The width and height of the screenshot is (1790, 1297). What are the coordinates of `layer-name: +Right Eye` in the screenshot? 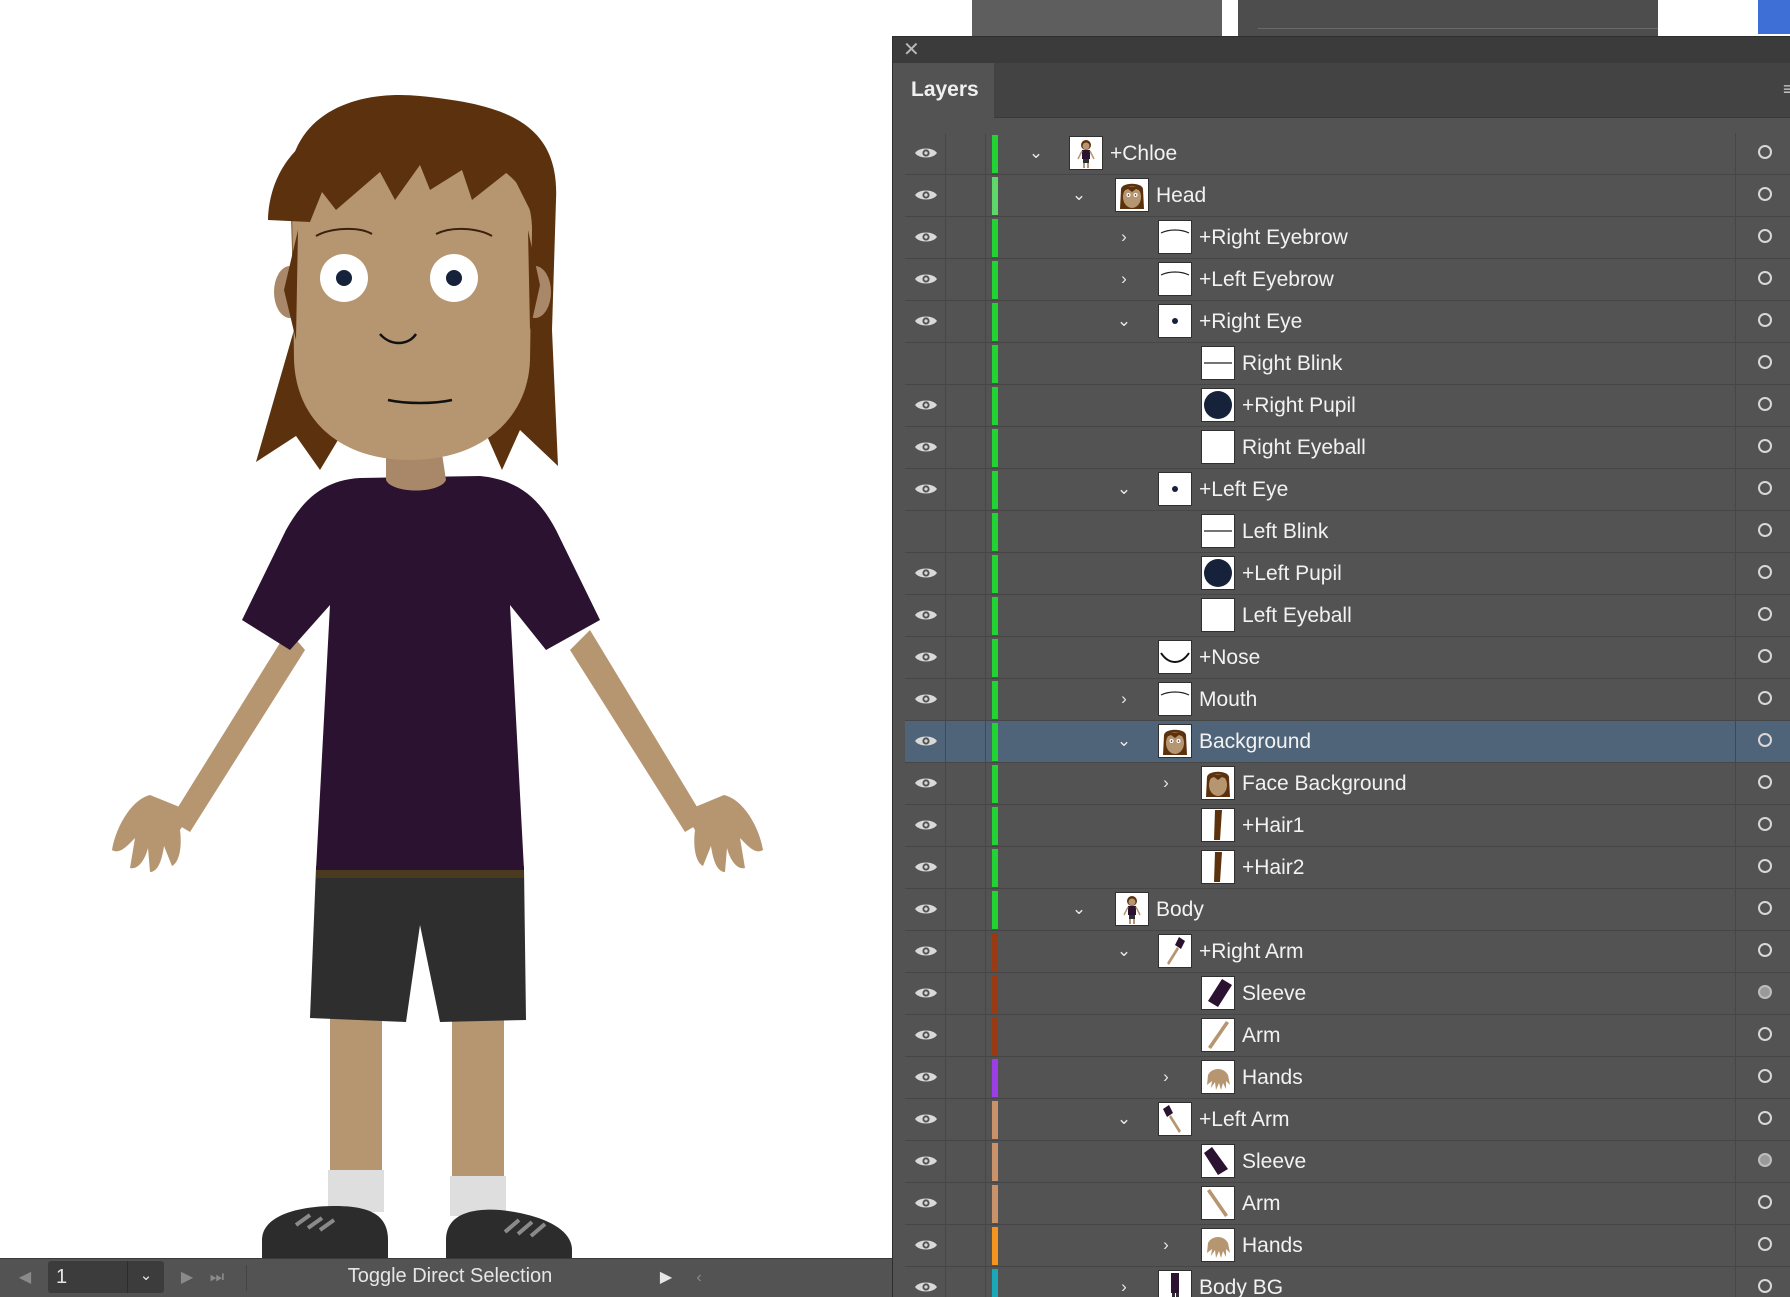 It's located at (1250, 321).